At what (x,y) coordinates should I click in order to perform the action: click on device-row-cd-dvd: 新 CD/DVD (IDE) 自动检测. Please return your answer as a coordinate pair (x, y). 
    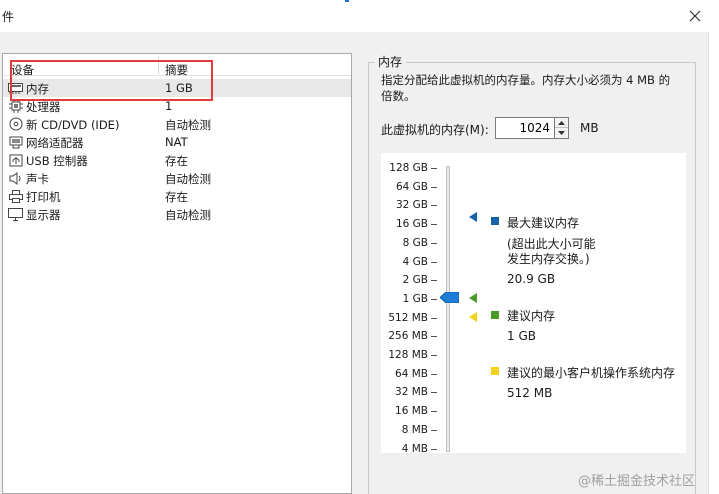
    Looking at the image, I should click on (177, 124).